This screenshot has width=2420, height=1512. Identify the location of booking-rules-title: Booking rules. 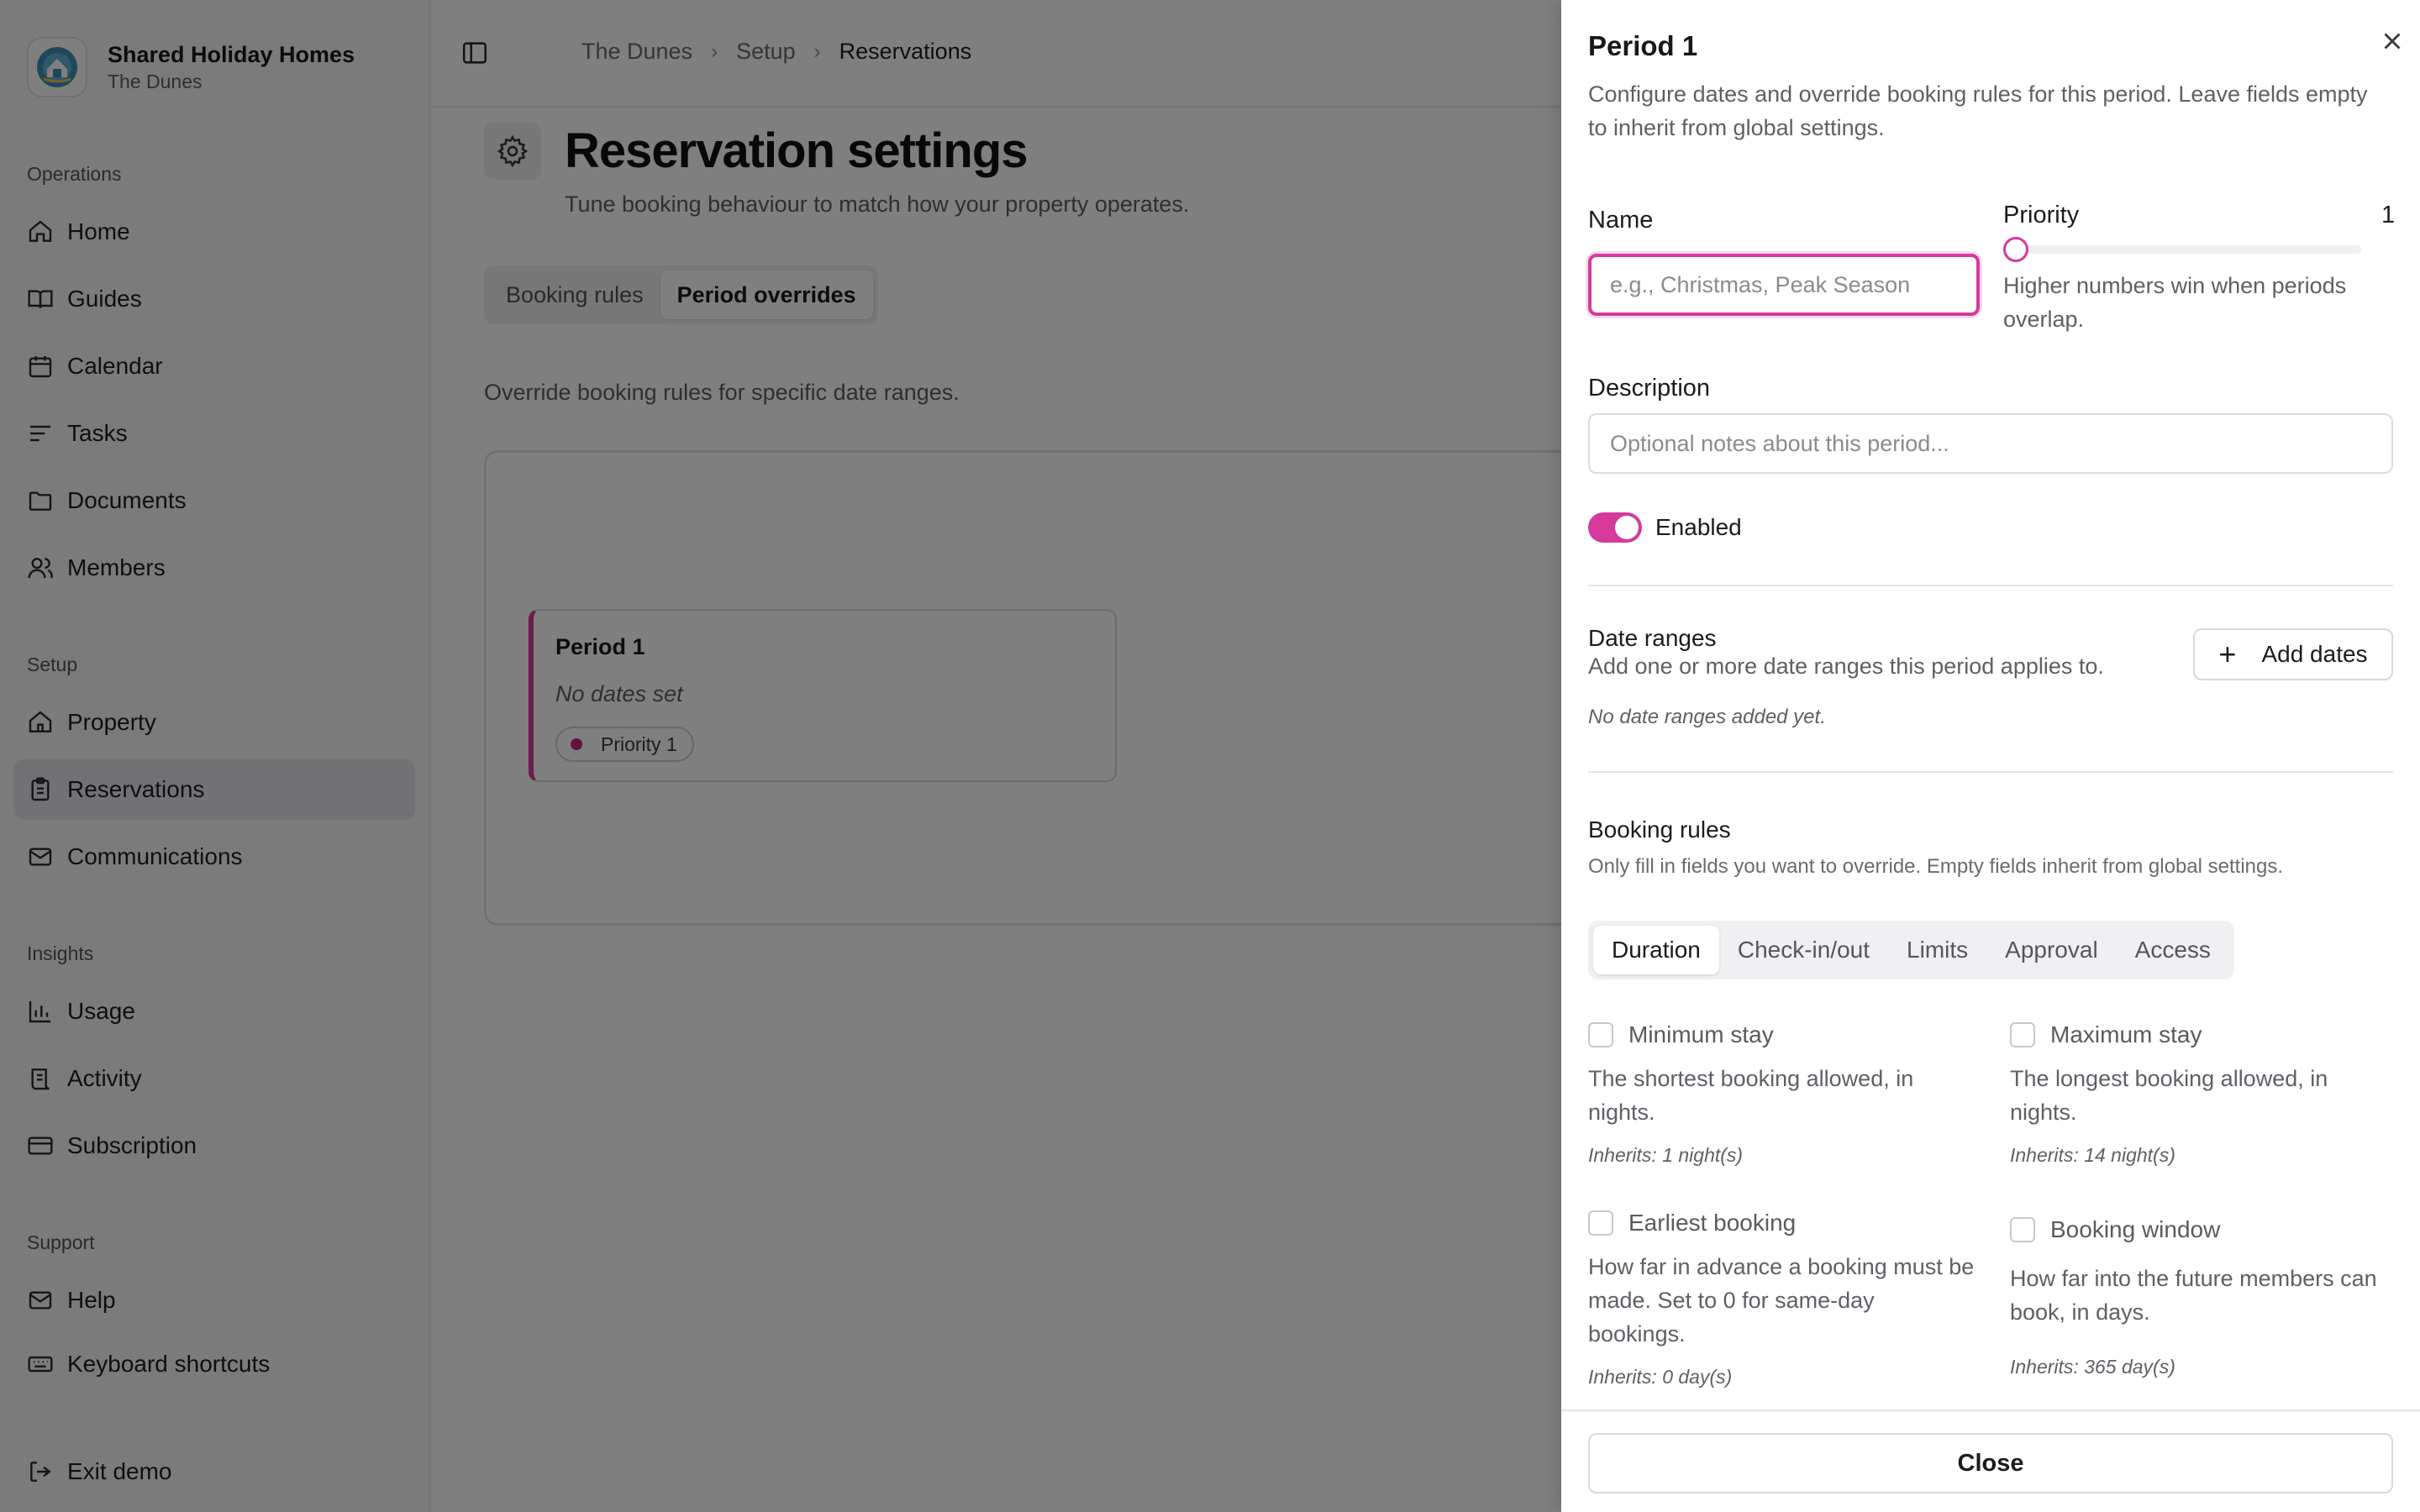
(1659, 829).